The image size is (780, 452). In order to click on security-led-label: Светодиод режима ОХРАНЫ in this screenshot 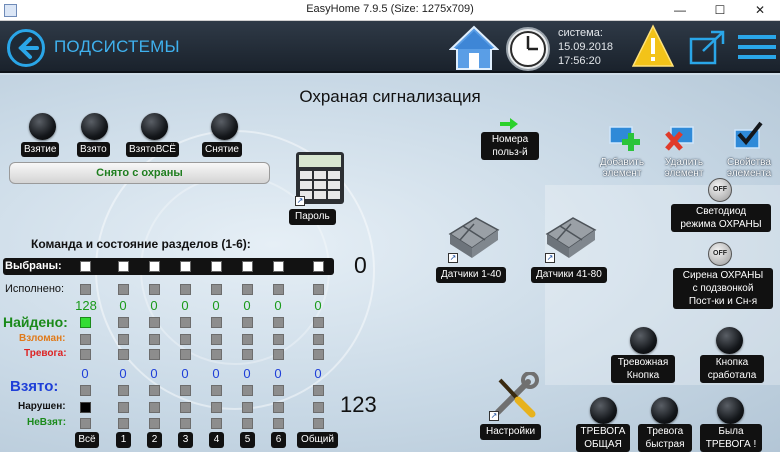, I will do `click(721, 218)`.